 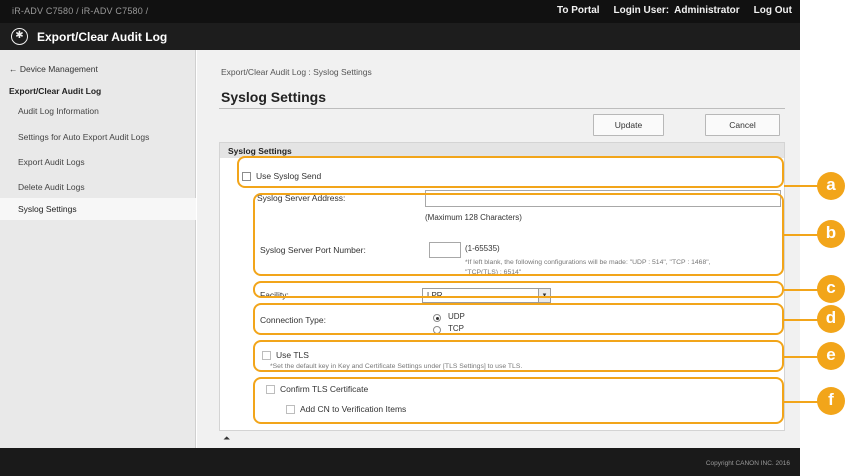 What do you see at coordinates (831, 186) in the screenshot?
I see `callout-marker-a: a` at bounding box center [831, 186].